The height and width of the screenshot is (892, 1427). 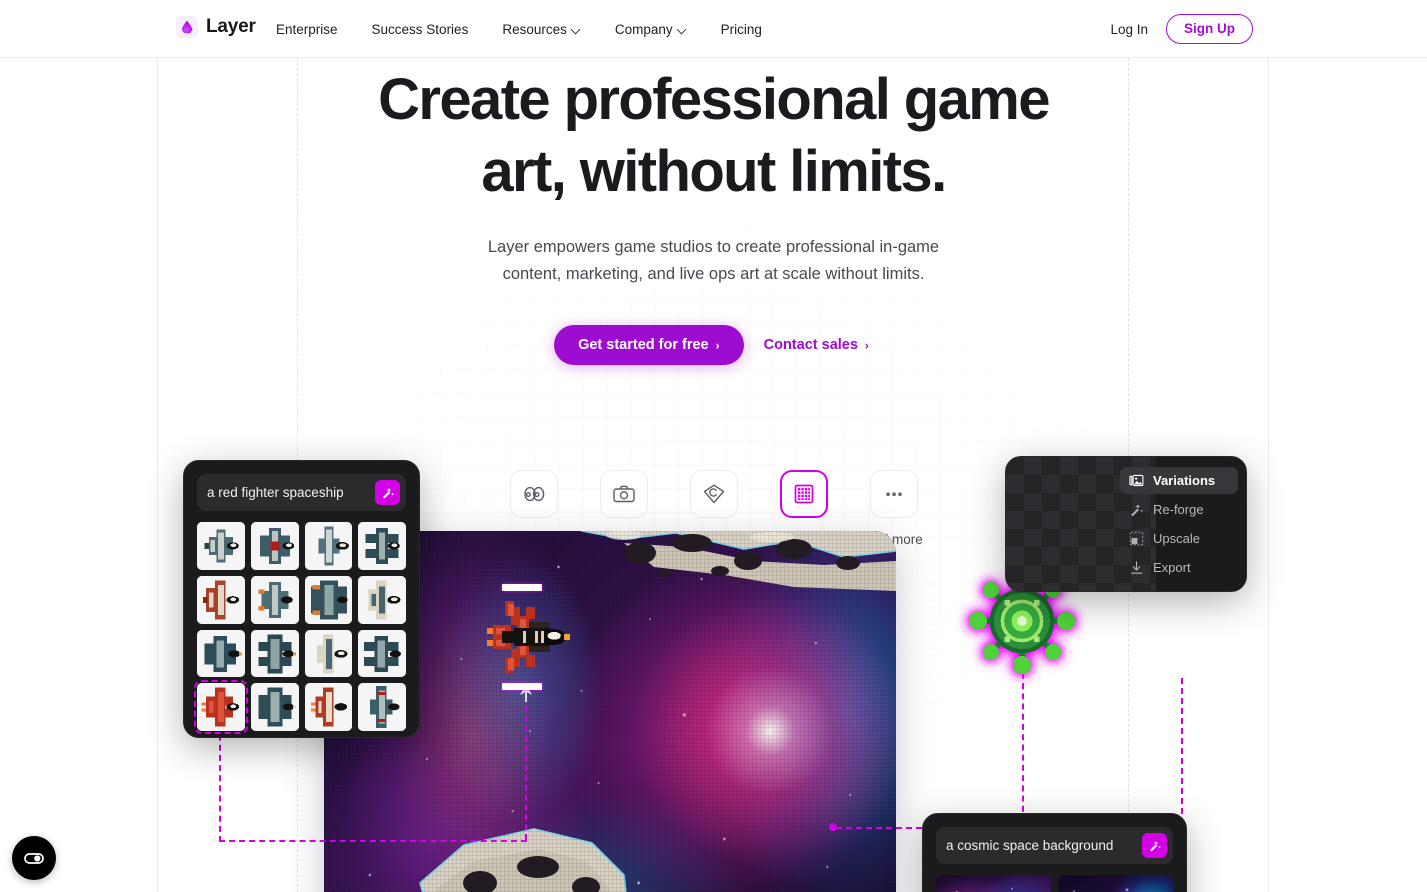 I want to click on nav-actions: Log In Sign Up, so click(x=1181, y=29).